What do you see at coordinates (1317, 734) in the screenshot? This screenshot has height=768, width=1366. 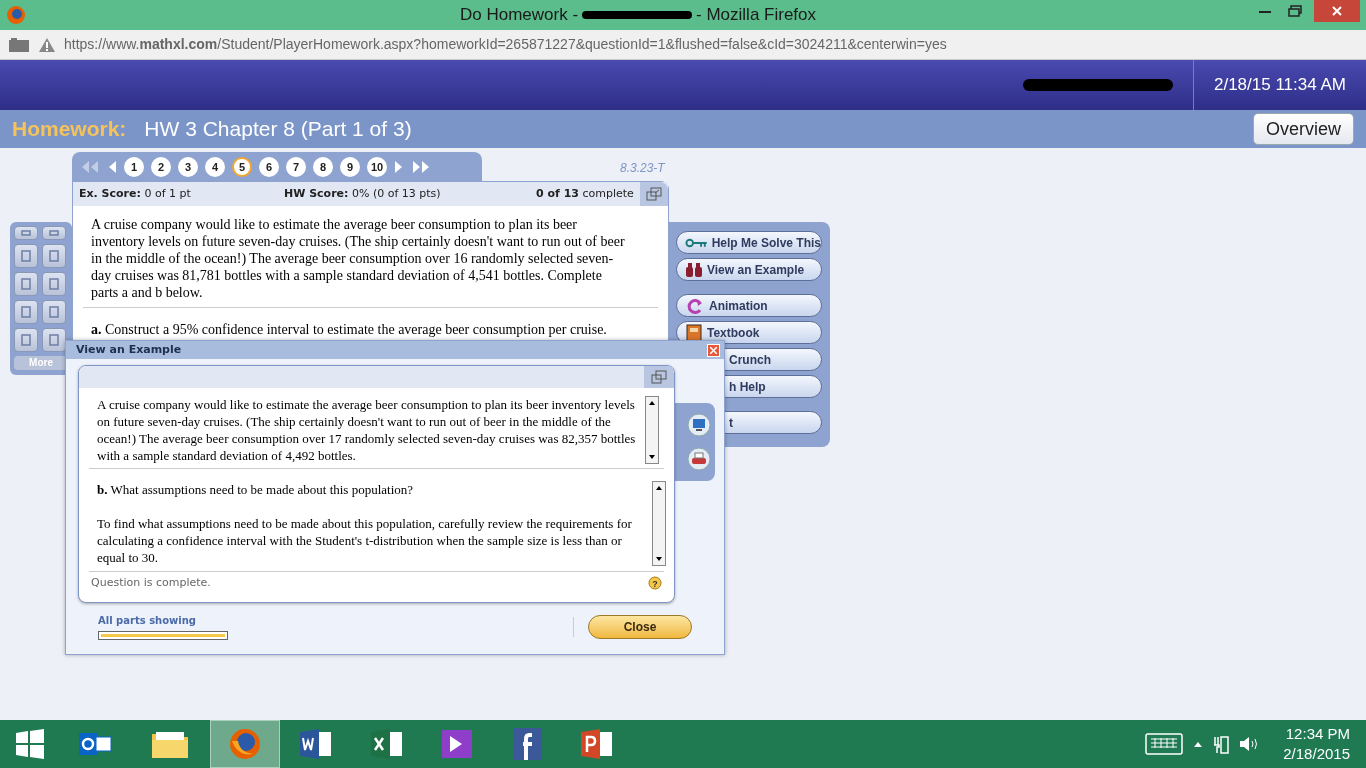 I see `clock-time: 12:34 PM` at bounding box center [1317, 734].